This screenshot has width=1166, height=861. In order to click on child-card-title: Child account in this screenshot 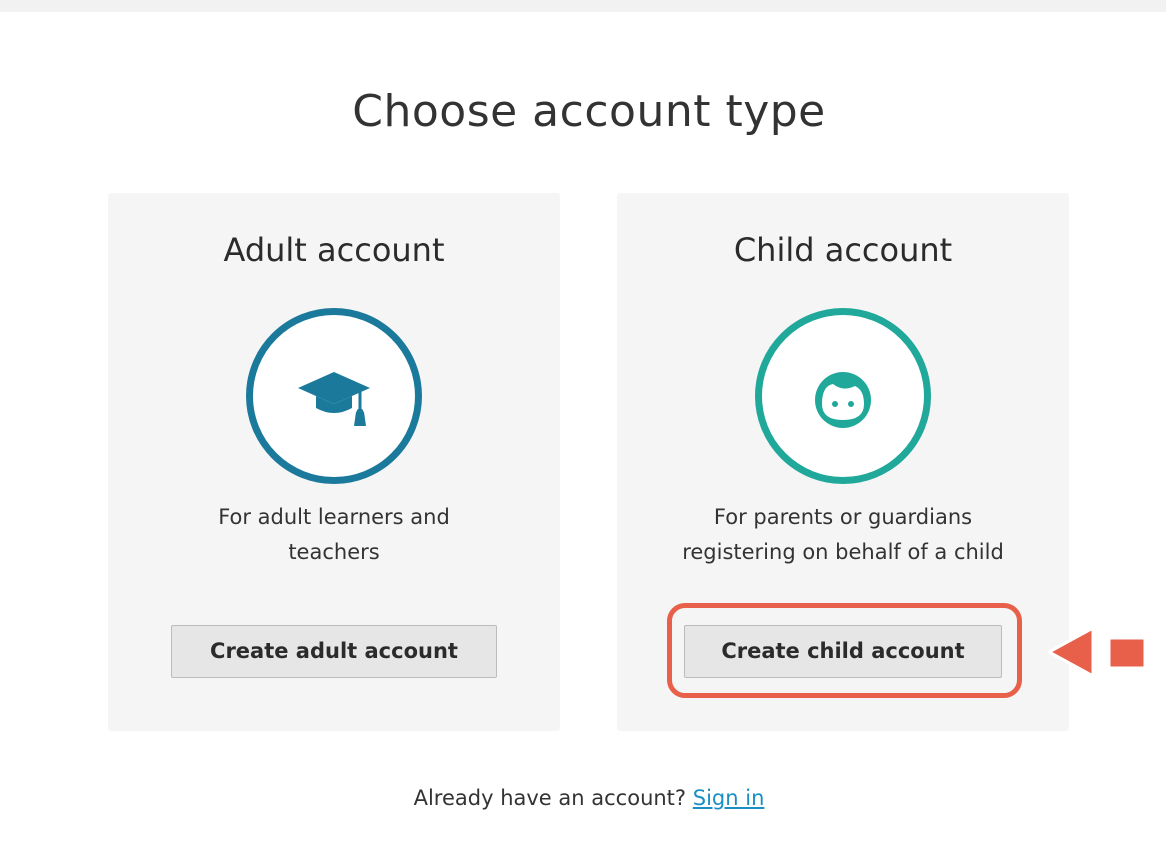, I will do `click(843, 250)`.